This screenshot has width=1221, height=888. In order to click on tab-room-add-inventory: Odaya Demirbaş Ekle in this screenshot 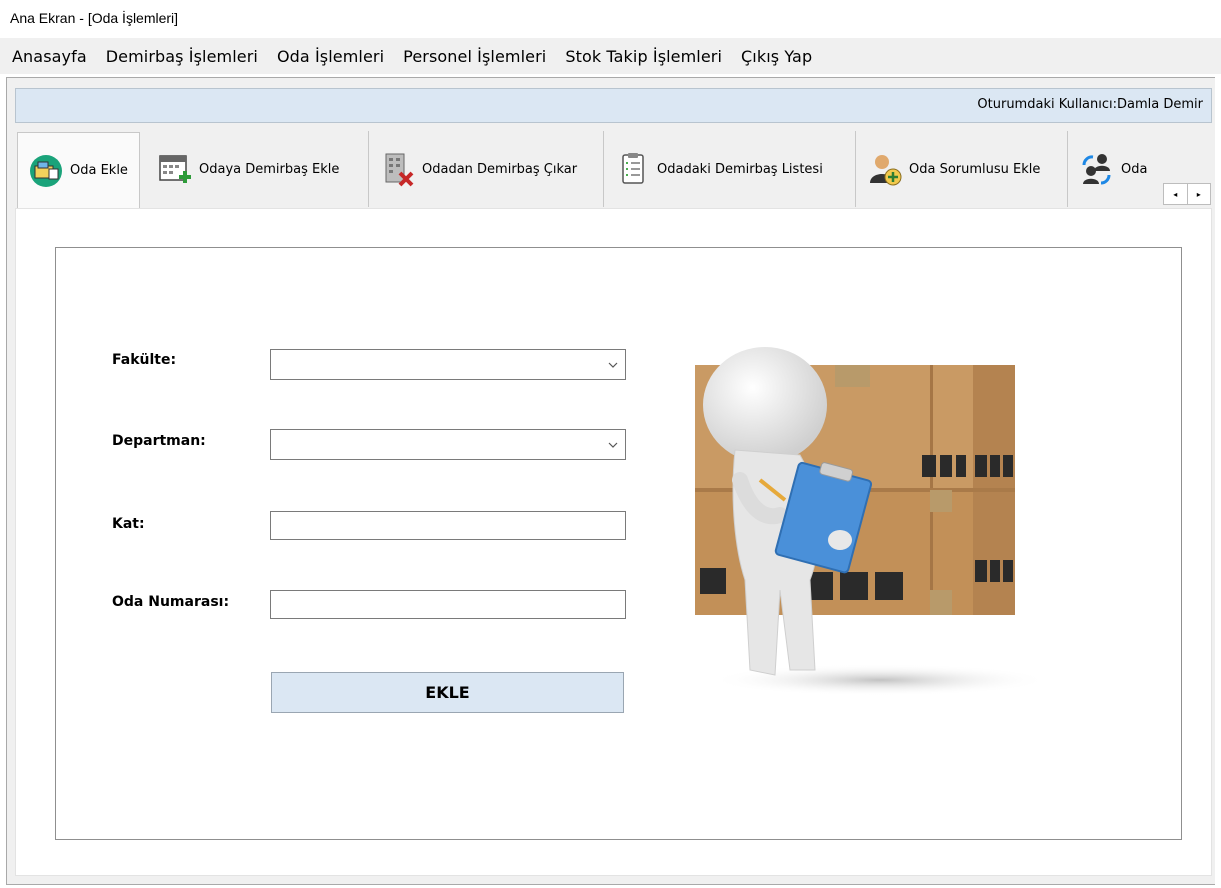, I will do `click(258, 169)`.